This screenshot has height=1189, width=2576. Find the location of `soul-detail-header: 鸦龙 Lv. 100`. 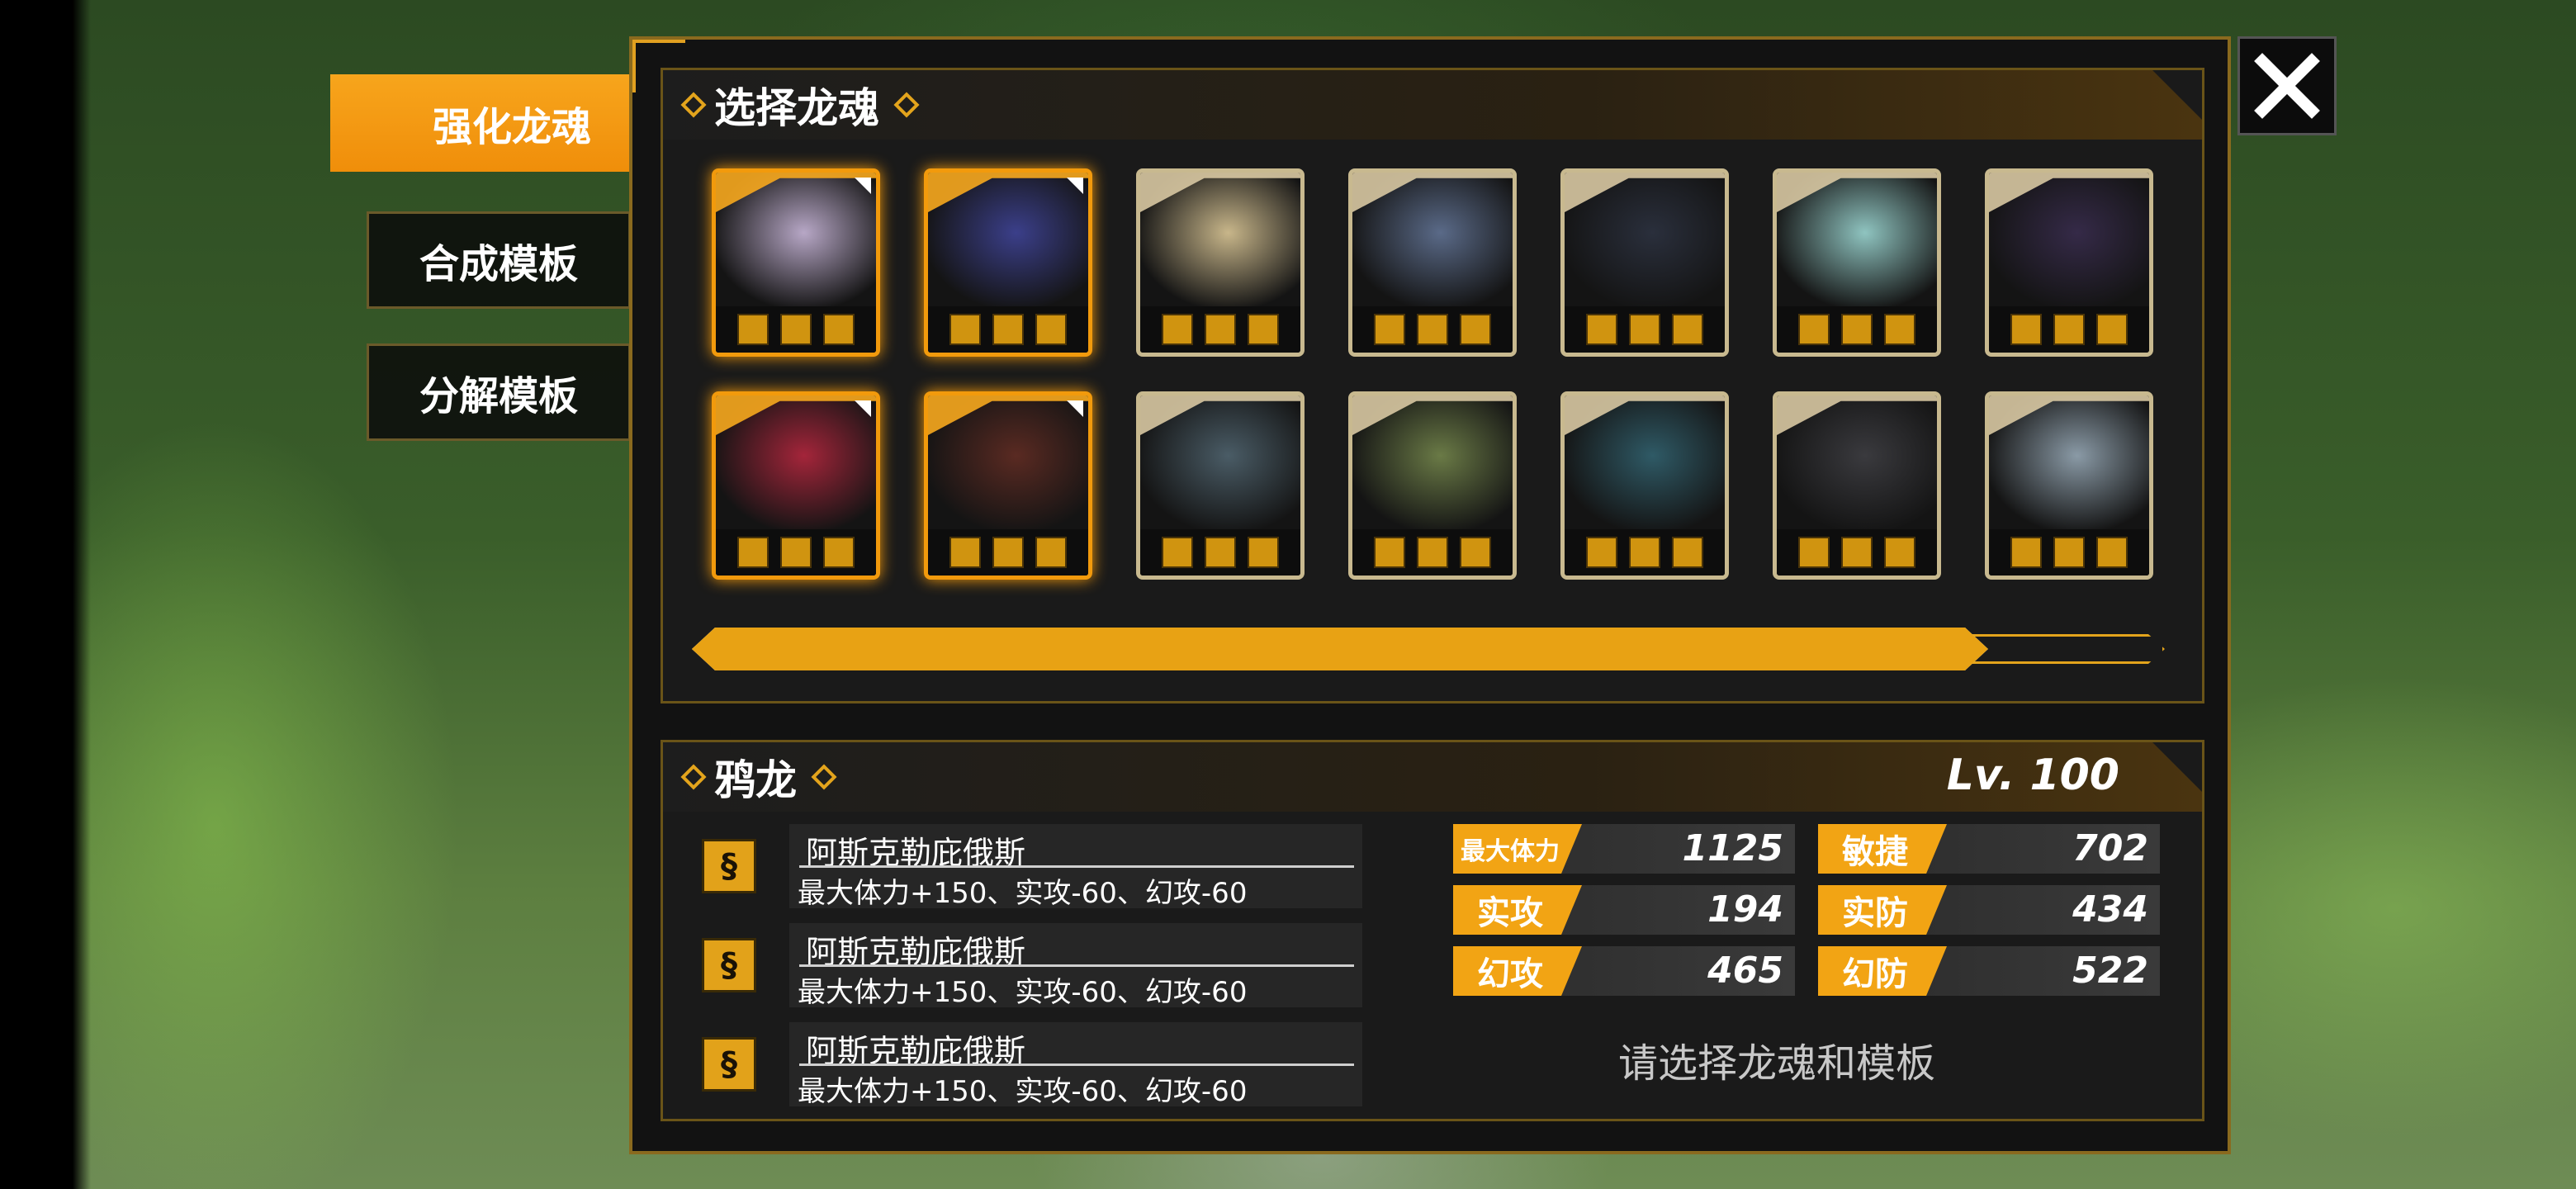

soul-detail-header: 鸦龙 Lv. 100 is located at coordinates (1432, 777).